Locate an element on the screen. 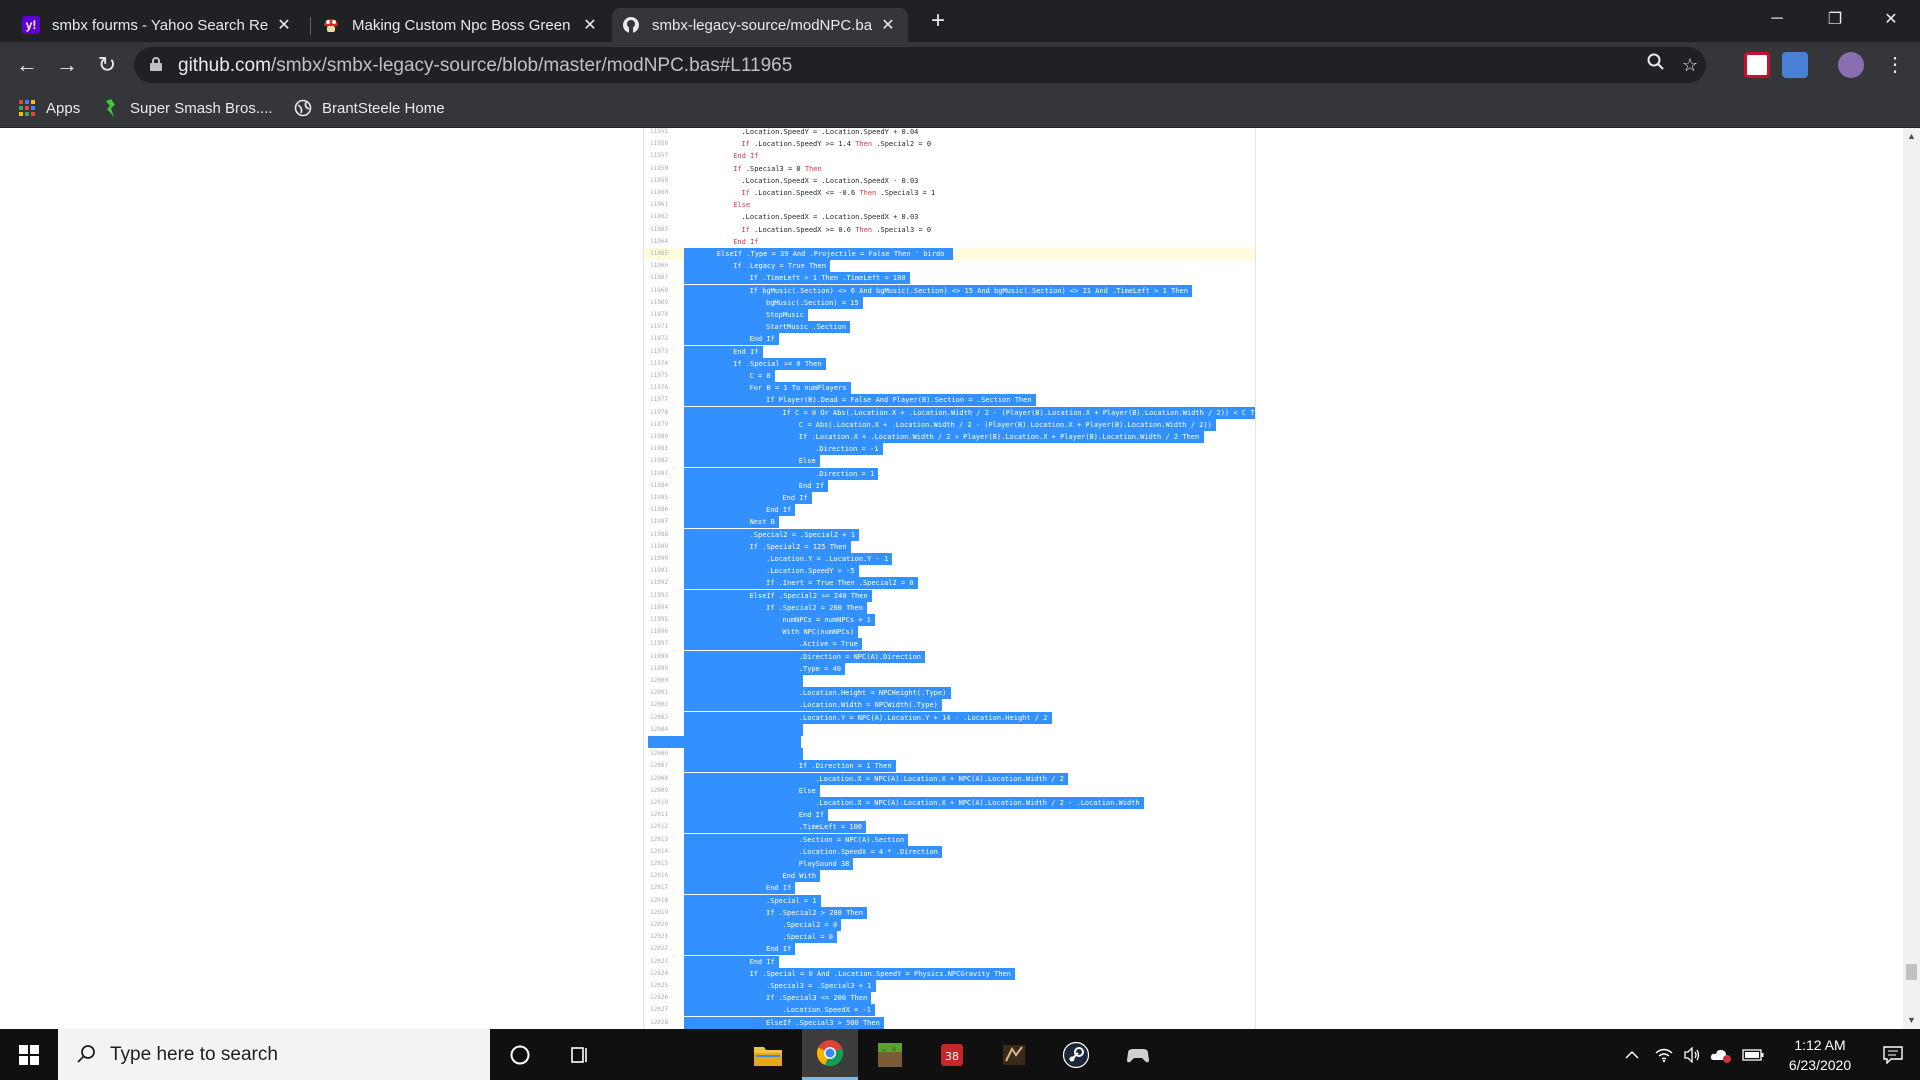 Image resolution: width=1920 pixels, height=1080 pixels. line-number: 12002 is located at coordinates (664, 705).